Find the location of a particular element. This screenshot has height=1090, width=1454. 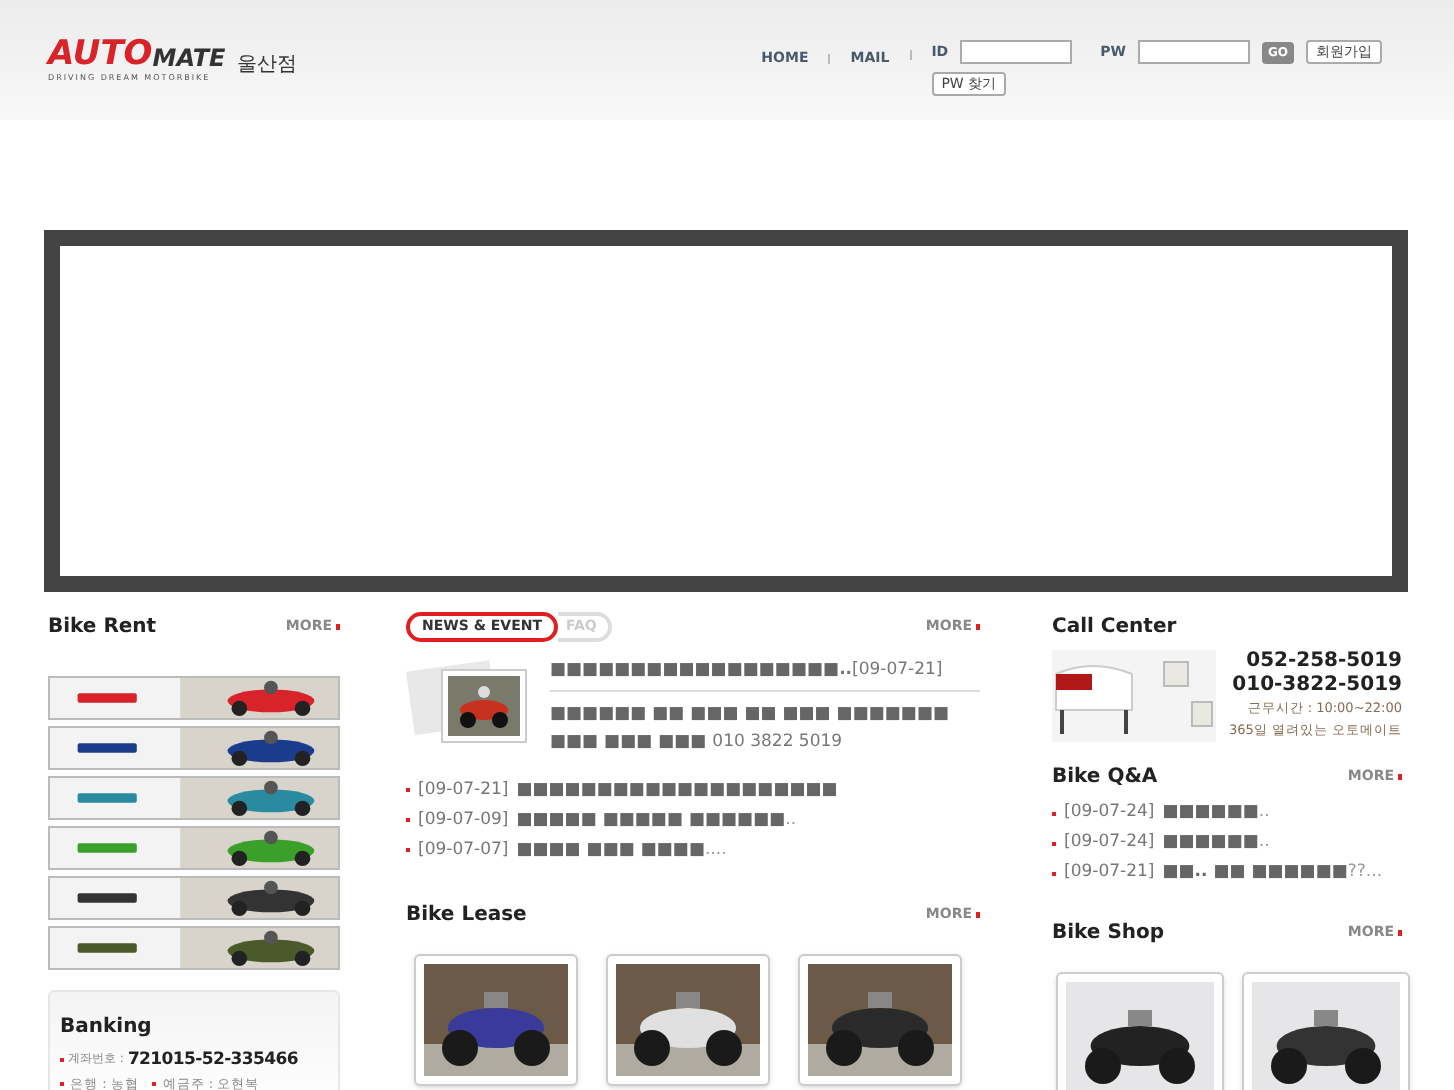

phone-number: 052-258-5019 is located at coordinates (1324, 662).